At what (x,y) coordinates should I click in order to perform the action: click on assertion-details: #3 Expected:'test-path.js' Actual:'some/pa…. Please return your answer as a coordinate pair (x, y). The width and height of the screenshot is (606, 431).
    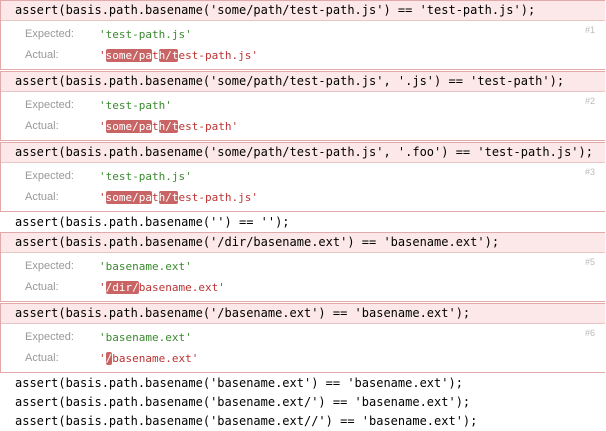
    Looking at the image, I should click on (303, 187).